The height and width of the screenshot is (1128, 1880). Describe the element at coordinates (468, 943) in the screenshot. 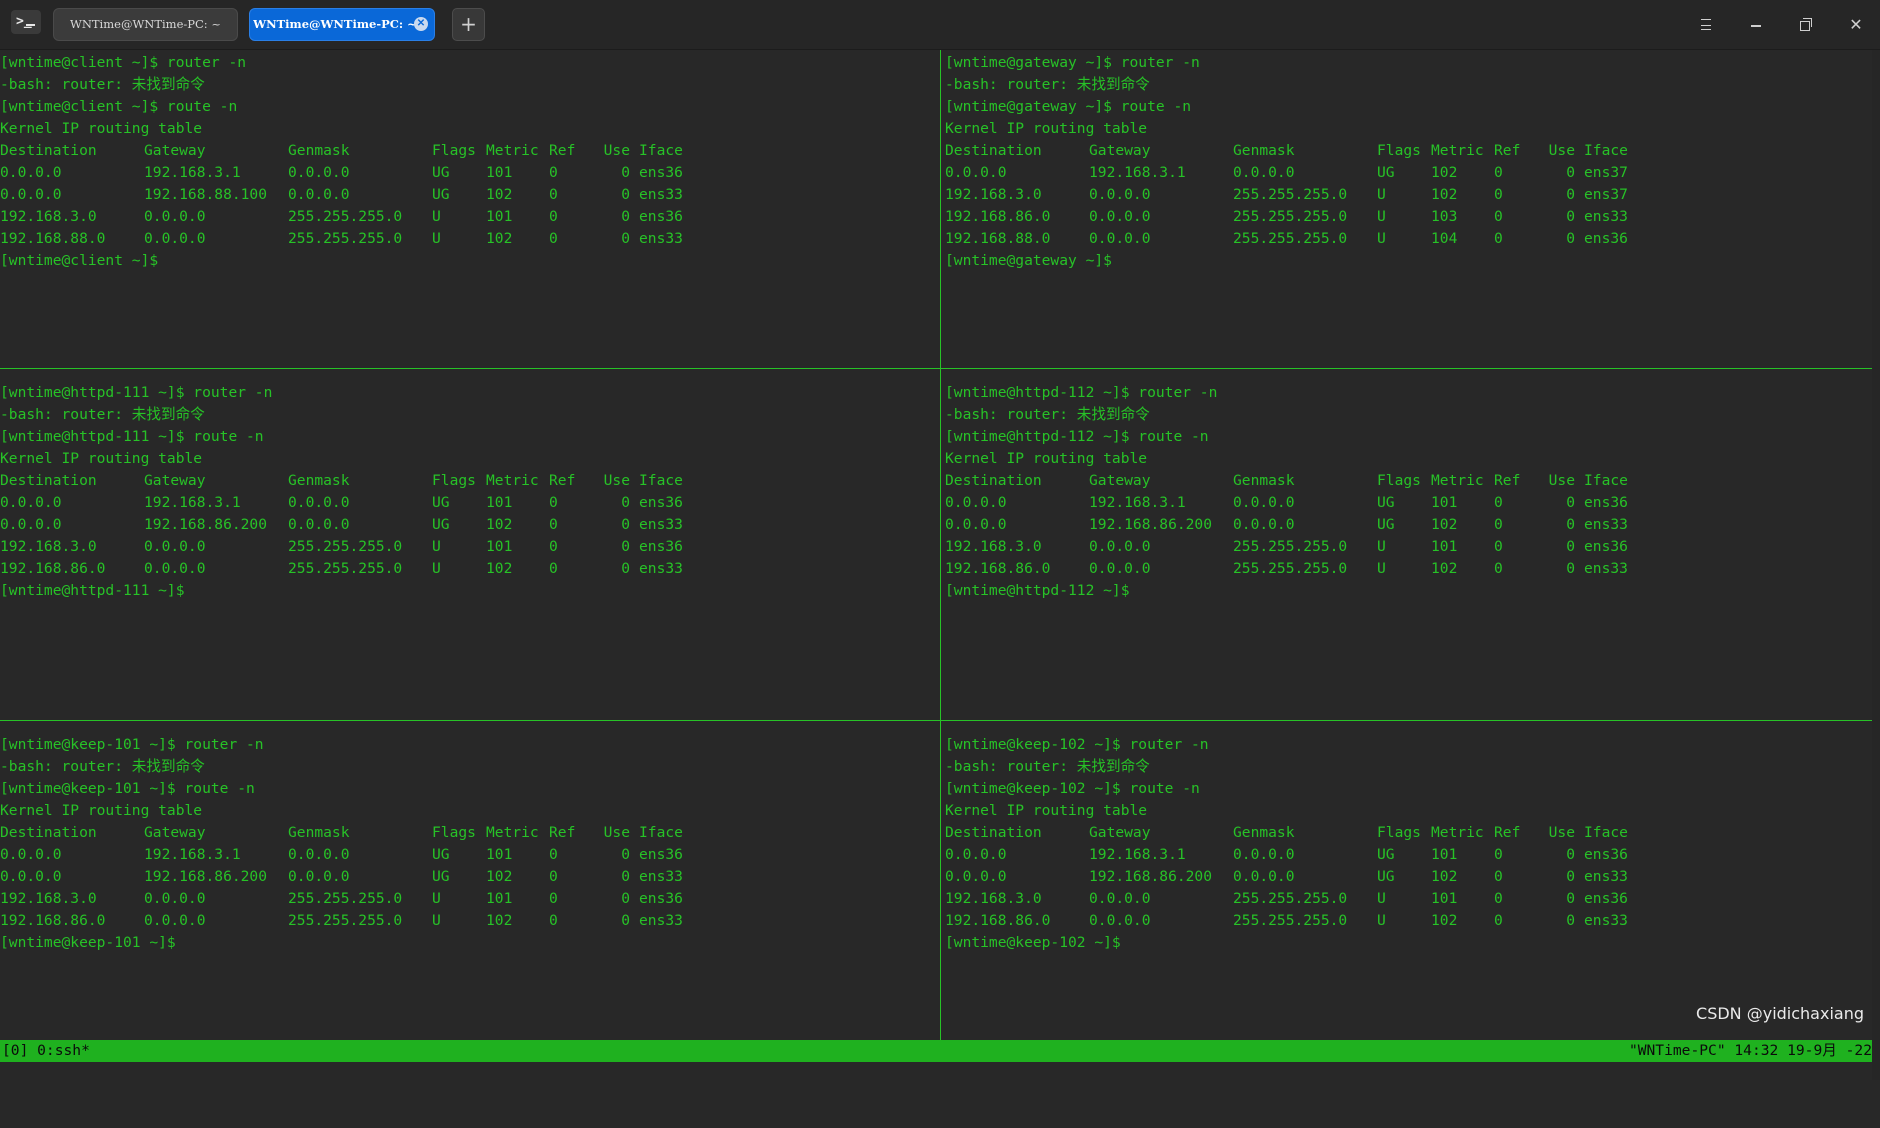

I see `shell-prompt: [wntime@keep-101 ~]$` at that location.